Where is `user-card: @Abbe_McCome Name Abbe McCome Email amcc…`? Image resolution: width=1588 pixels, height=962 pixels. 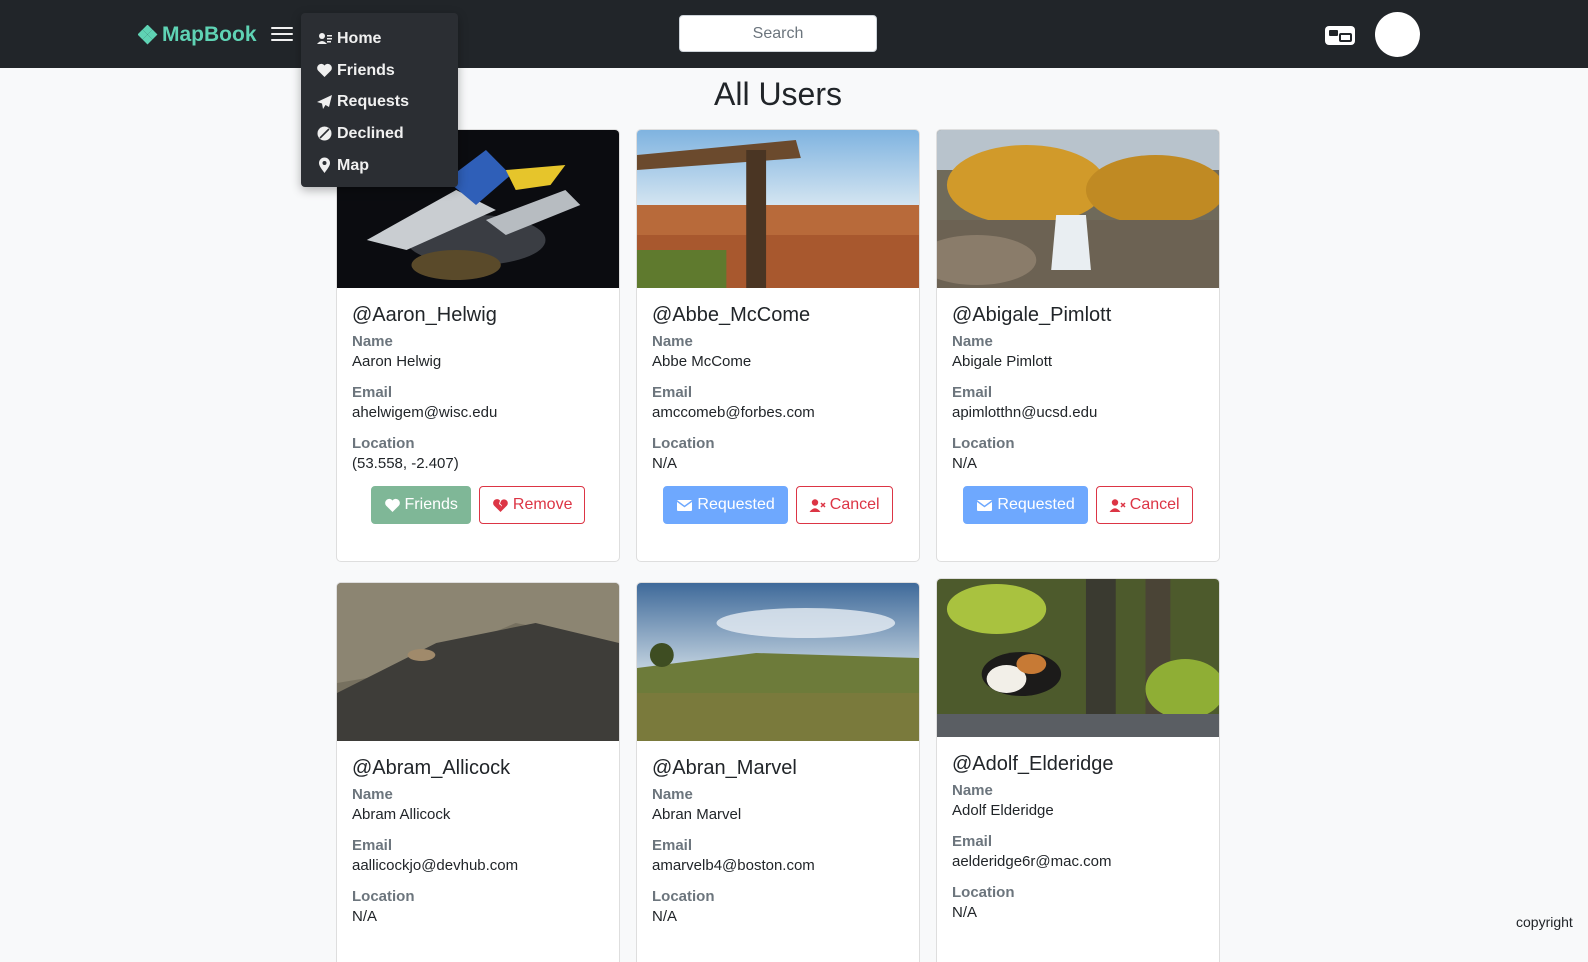
user-card: @Abbe_McCome Name Abbe McCome Email amcc… is located at coordinates (778, 345).